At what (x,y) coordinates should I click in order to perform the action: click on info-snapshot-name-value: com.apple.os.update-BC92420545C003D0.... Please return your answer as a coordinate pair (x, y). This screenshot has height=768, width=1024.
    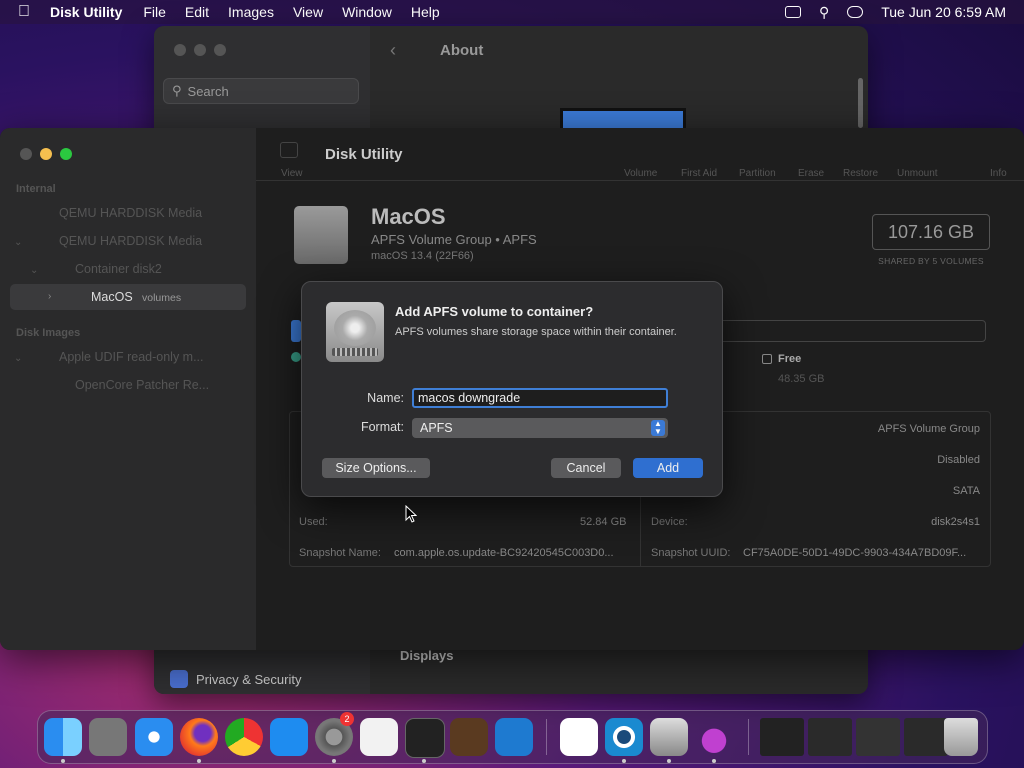
    Looking at the image, I should click on (504, 553).